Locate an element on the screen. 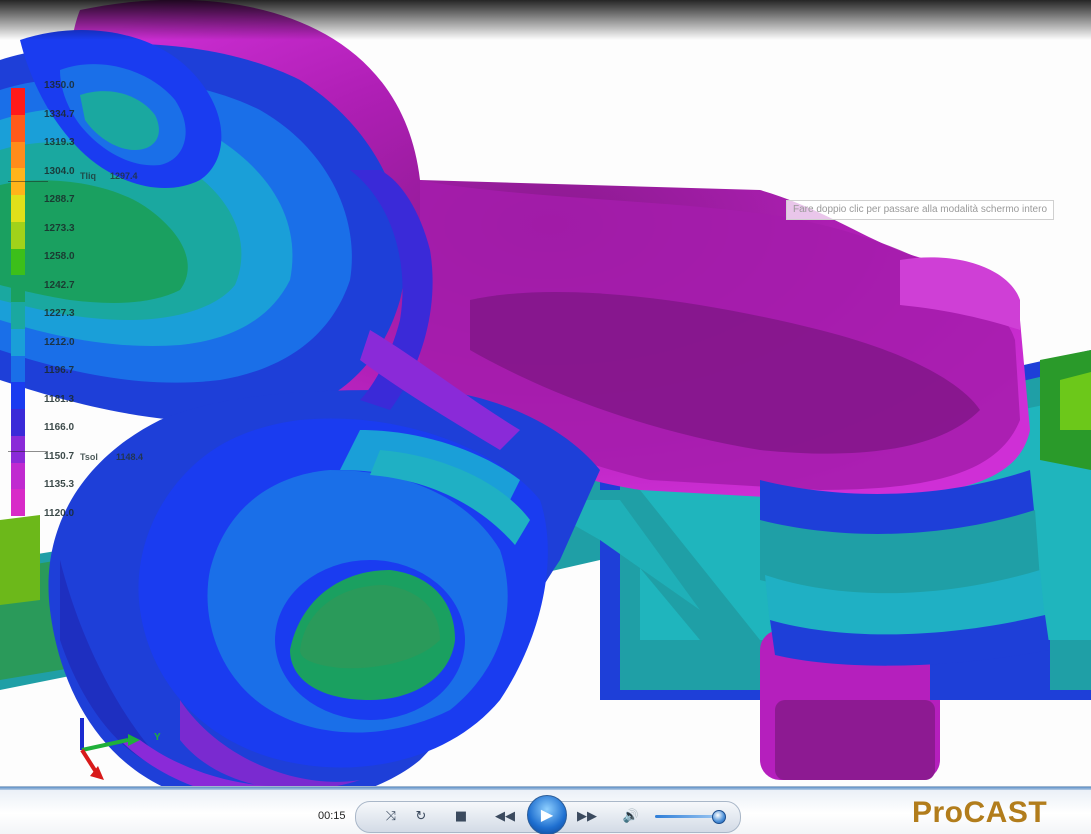 The width and height of the screenshot is (1091, 834). legend-value: 1227.3 is located at coordinates (59, 314).